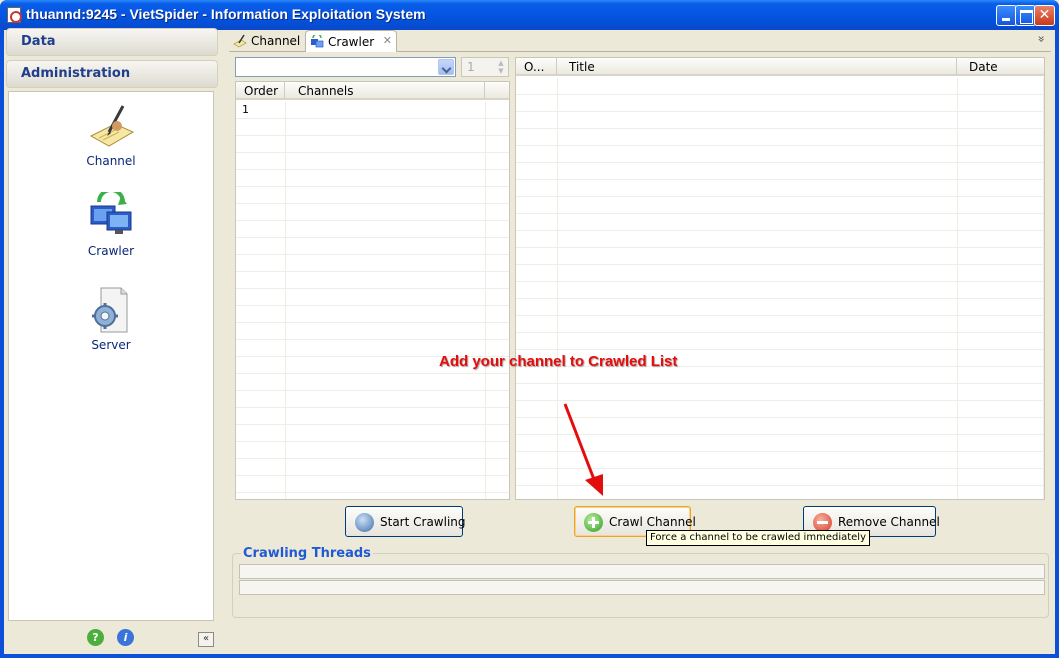  I want to click on crawler-tab-icon, so click(317, 41).